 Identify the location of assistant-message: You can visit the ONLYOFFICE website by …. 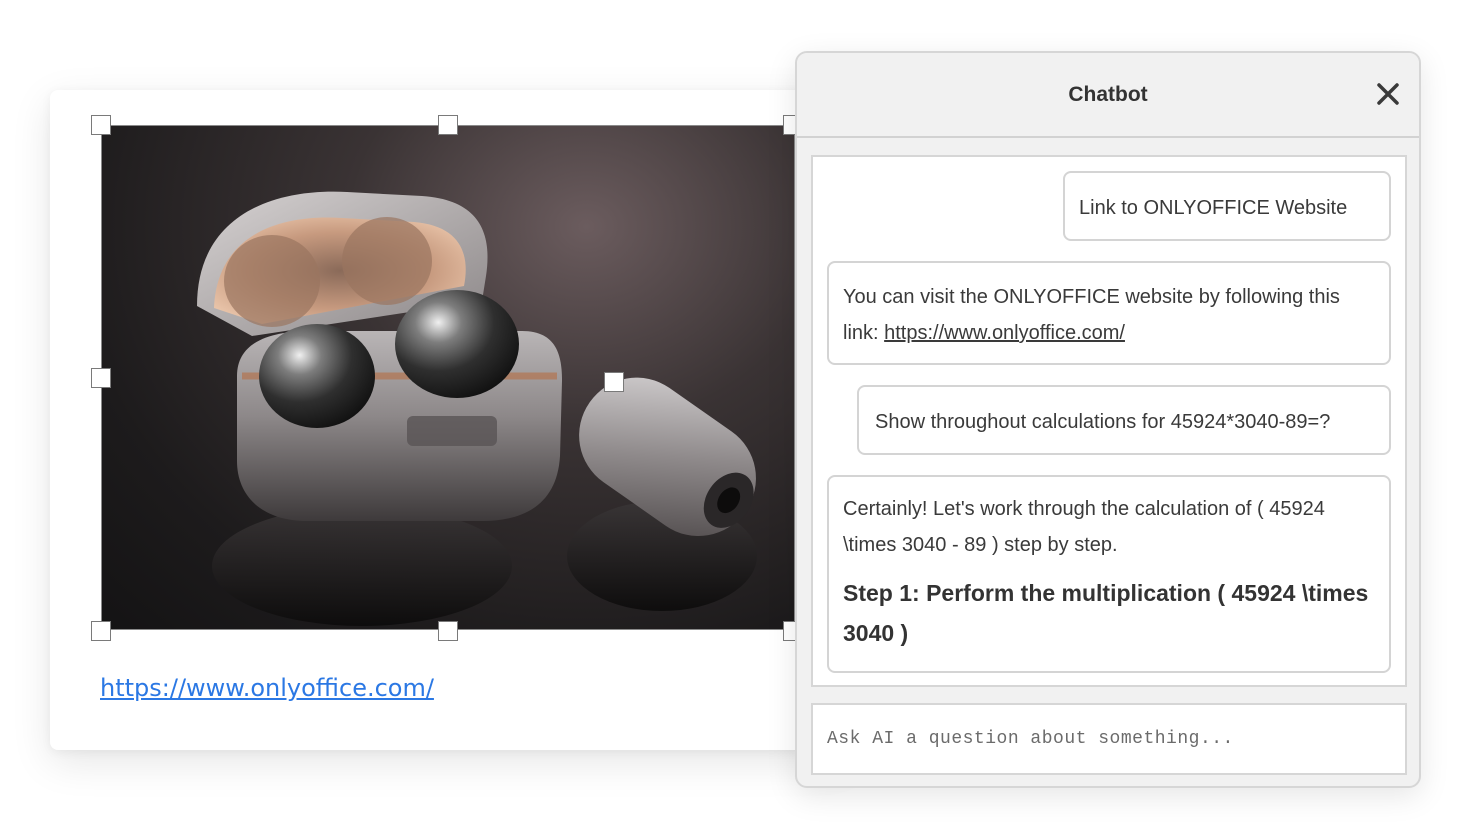
(1109, 313).